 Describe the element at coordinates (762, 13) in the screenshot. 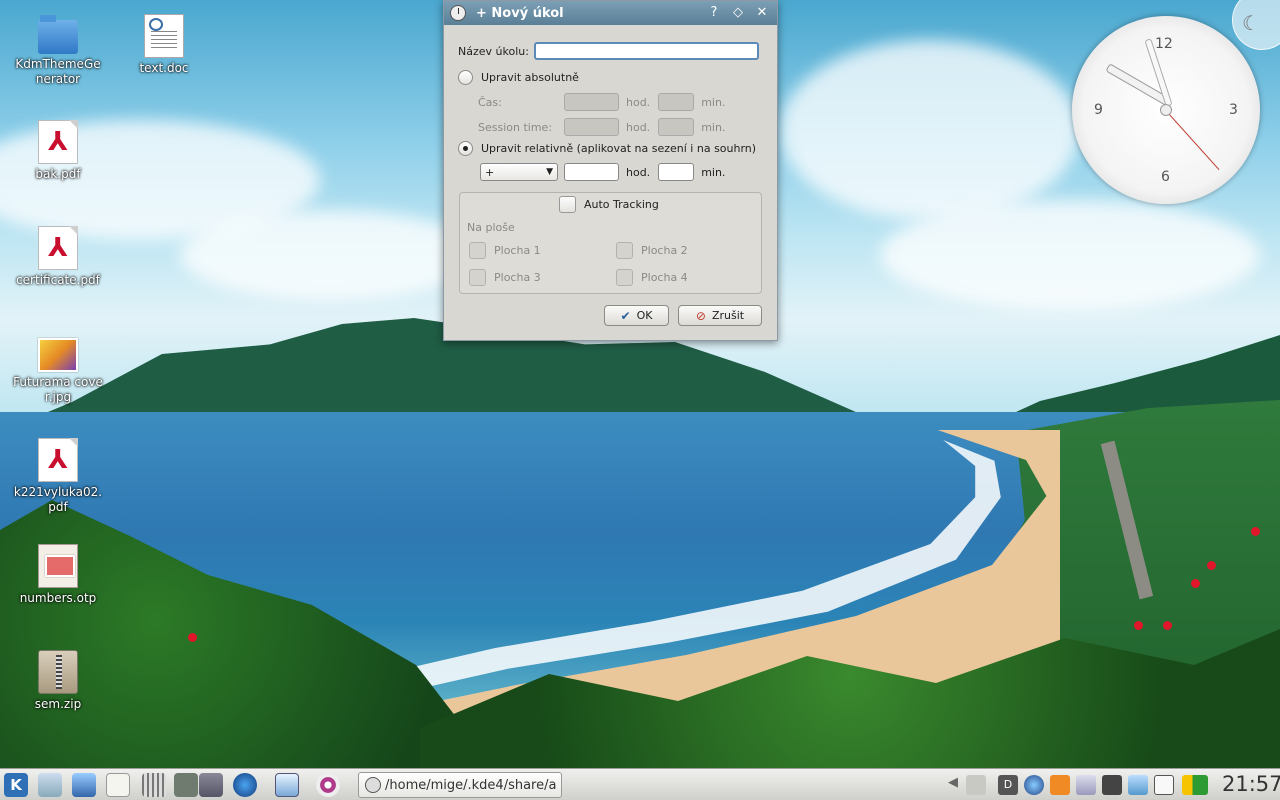

I see `close-button: ✕` at that location.